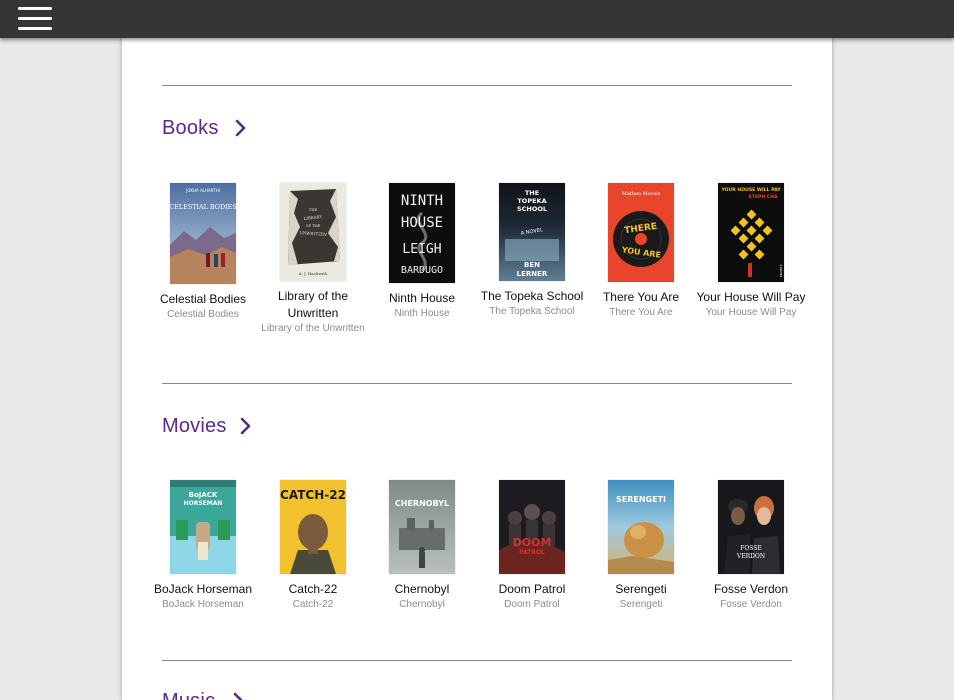  Describe the element at coordinates (35, 19) in the screenshot. I see `hamburger-menu-icon` at that location.